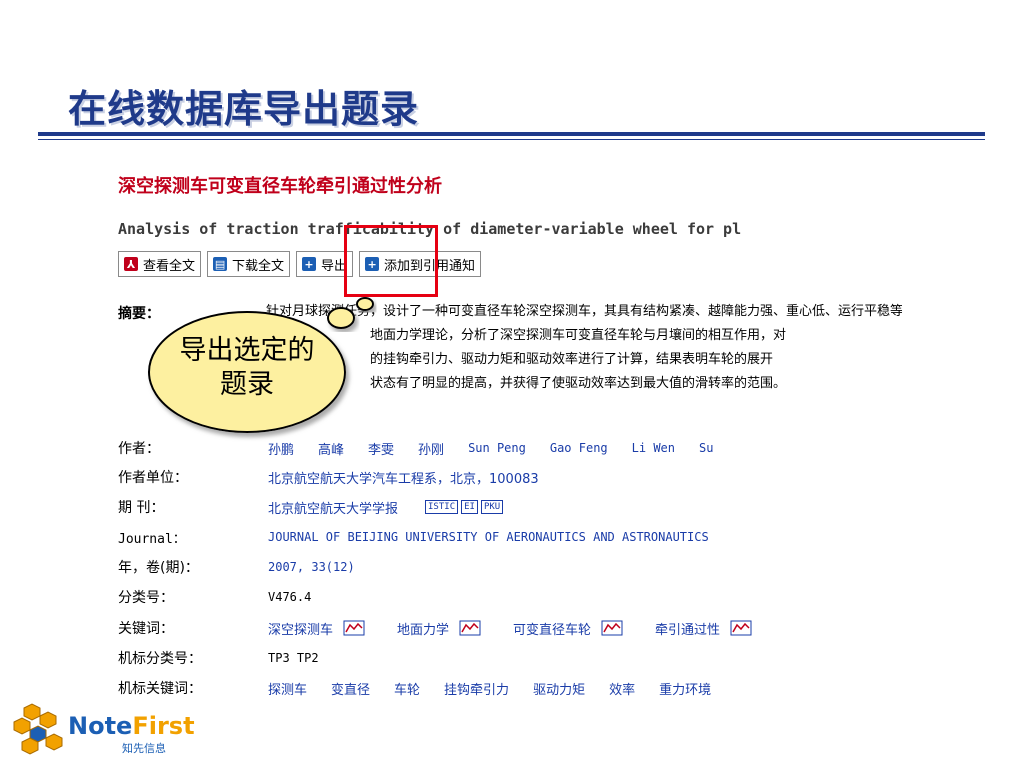 The image size is (1024, 768). What do you see at coordinates (350, 688) in the screenshot?
I see `machine-keyword-link: 变直径` at bounding box center [350, 688].